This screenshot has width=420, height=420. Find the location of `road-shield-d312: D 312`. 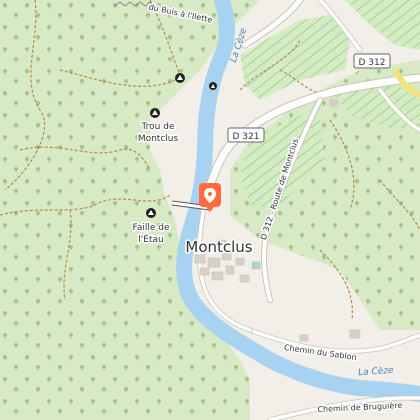

road-shield-d312: D 312 is located at coordinates (372, 61).